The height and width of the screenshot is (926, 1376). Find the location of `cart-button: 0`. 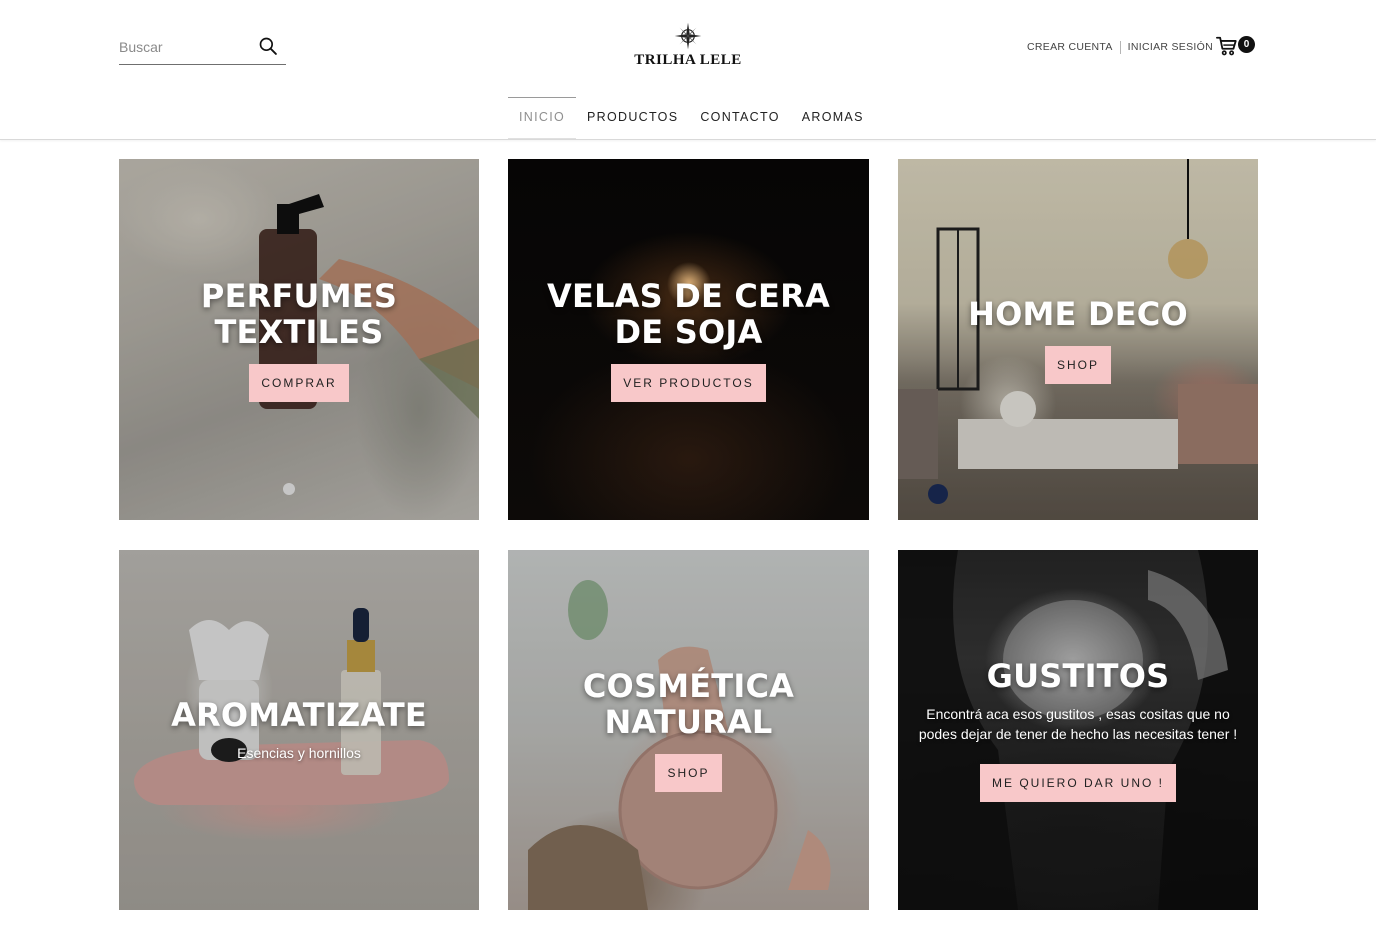

cart-button: 0 is located at coordinates (1237, 46).